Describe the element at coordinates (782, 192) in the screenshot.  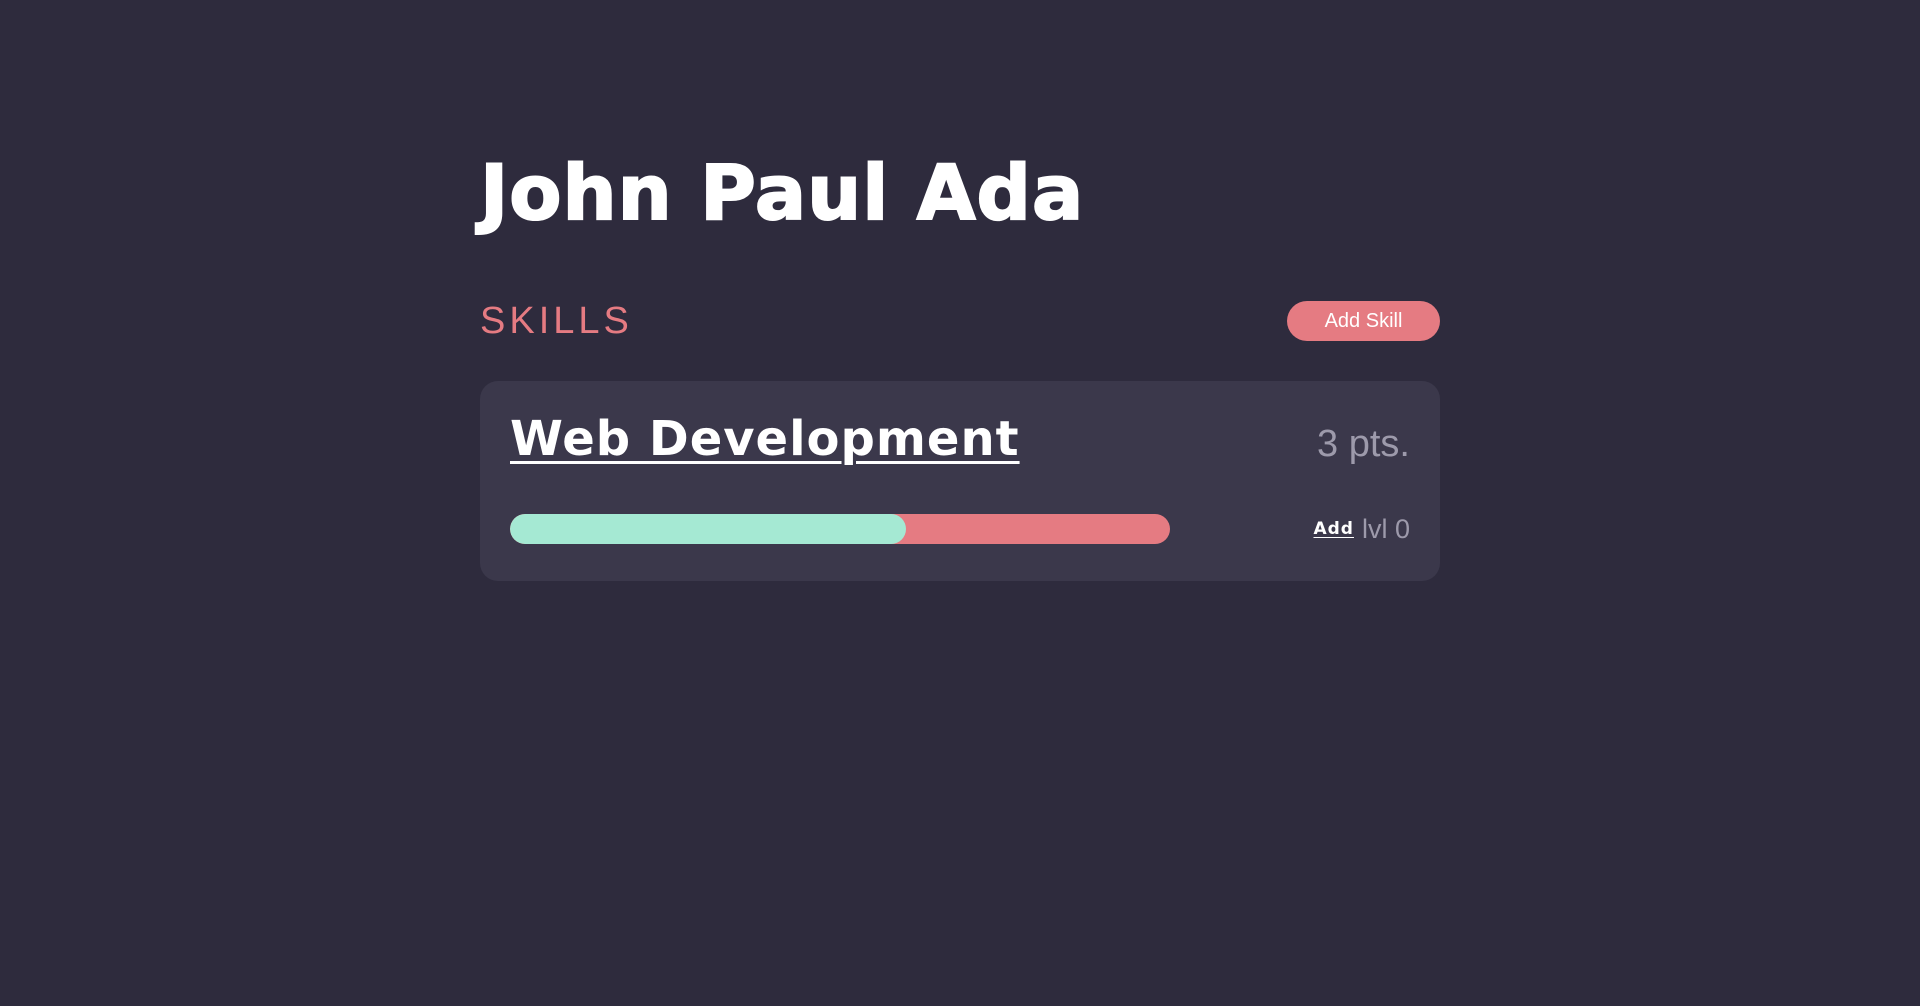
I see `profile-name: John Paul Ada` at that location.